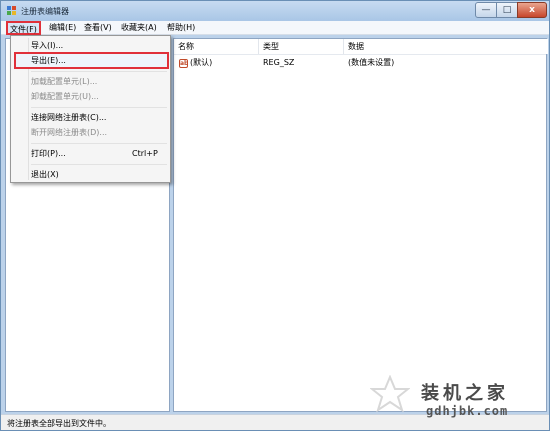  What do you see at coordinates (59, 423) in the screenshot?
I see `status-text: 将注册表全部导出到文件中。` at bounding box center [59, 423].